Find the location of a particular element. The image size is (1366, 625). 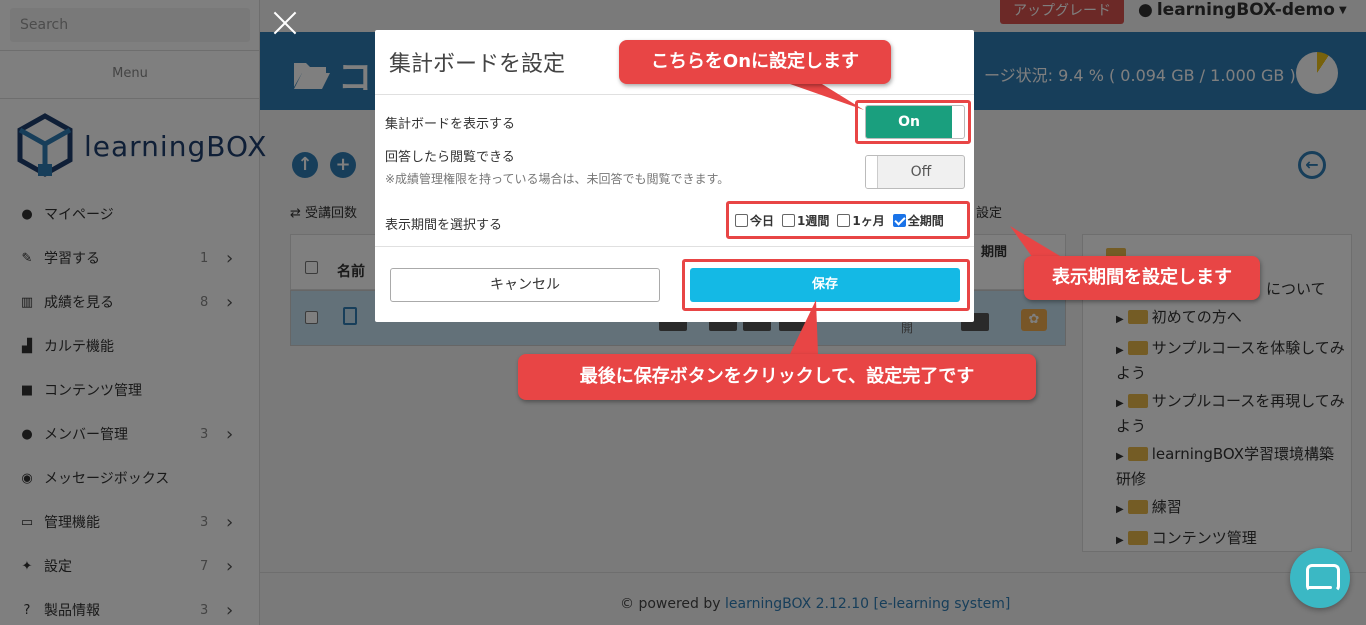

toggle-off-label: Off is located at coordinates (921, 172).